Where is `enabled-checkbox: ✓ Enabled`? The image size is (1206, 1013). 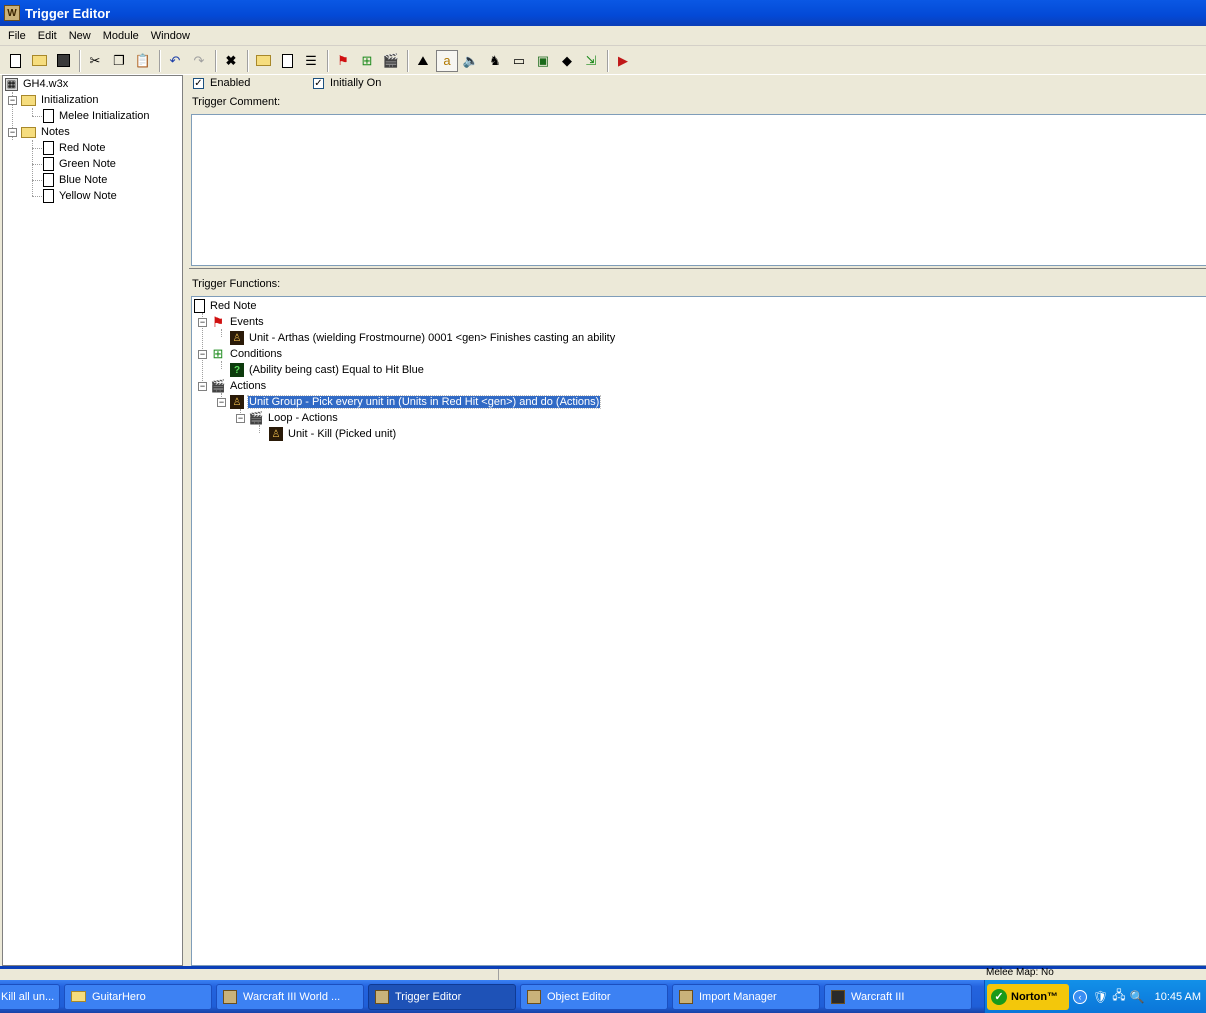 enabled-checkbox: ✓ Enabled is located at coordinates (221, 83).